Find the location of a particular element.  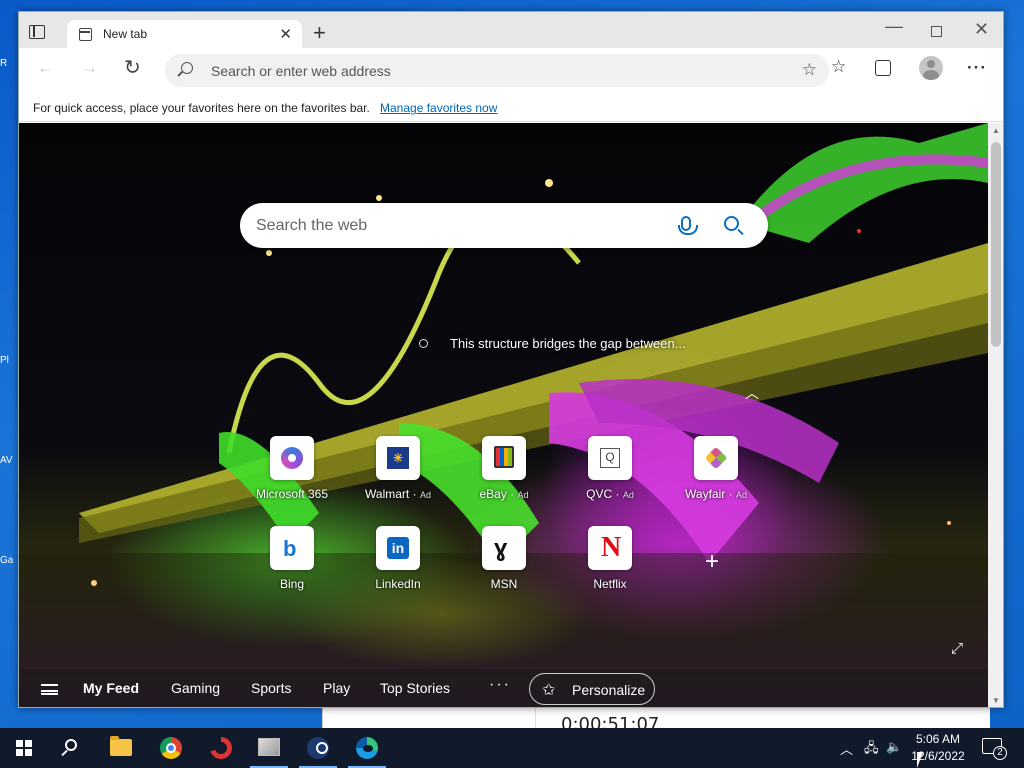

address-bar: Search or enter web address ☆ is located at coordinates (497, 70).